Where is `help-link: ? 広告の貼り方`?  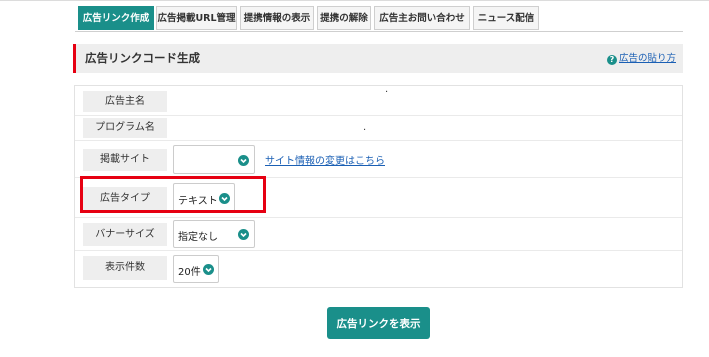 help-link: ? 広告の貼り方 is located at coordinates (641, 58).